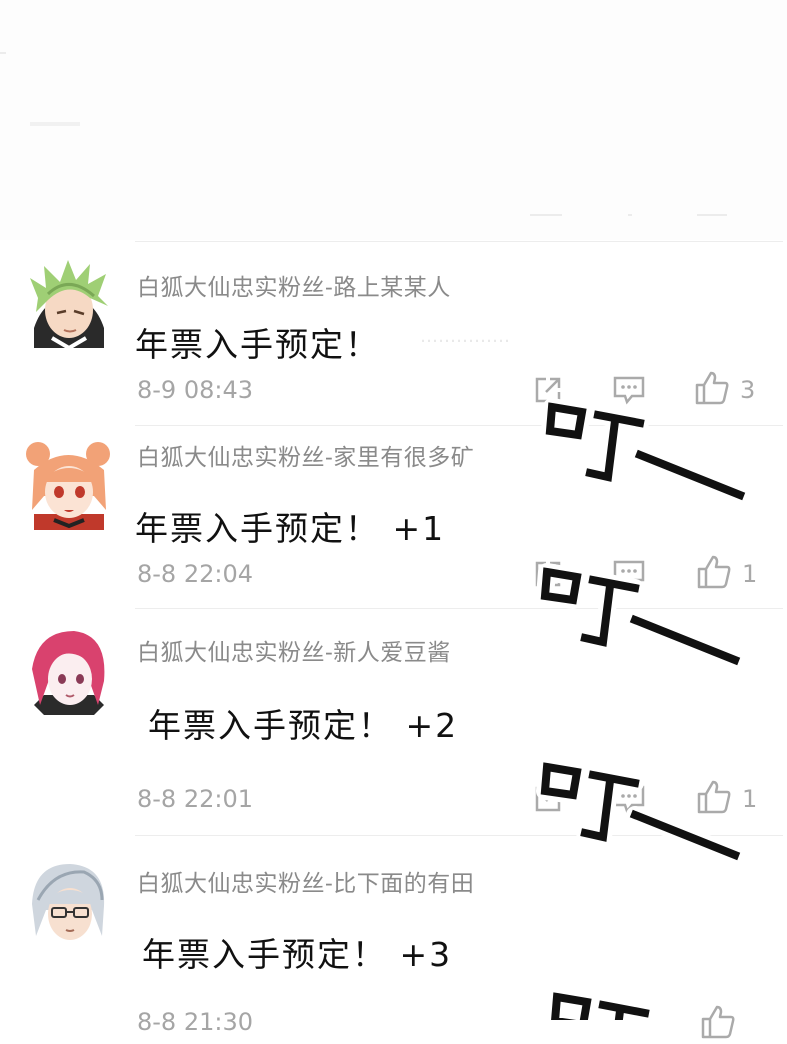 The width and height of the screenshot is (787, 1044). Describe the element at coordinates (294, 650) in the screenshot. I see `comment-username: 白狐大仙忠实粉丝-新人爱豆酱` at that location.